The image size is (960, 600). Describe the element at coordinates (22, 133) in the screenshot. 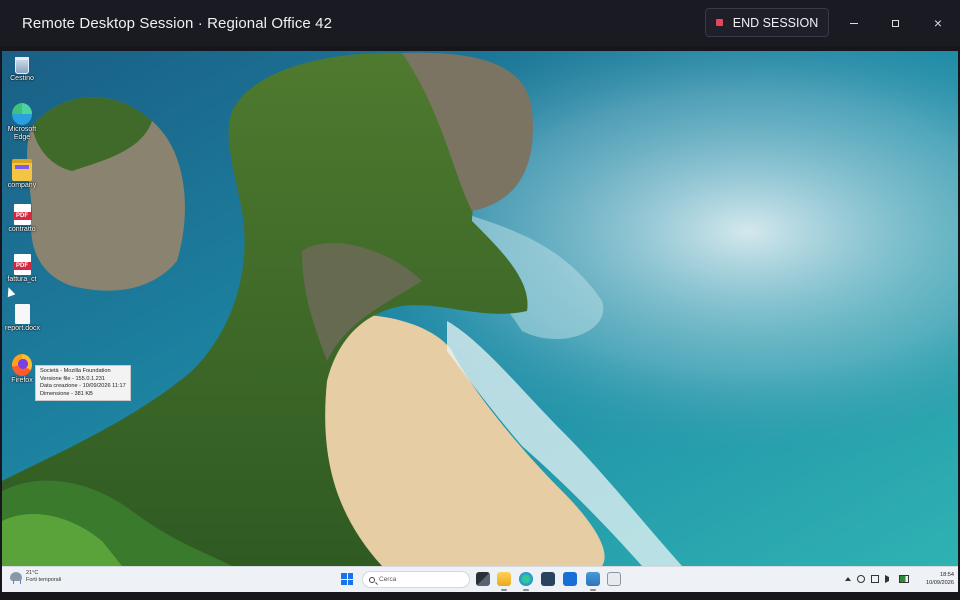

I see `desktop-icon-label: Microsoft Edge` at that location.